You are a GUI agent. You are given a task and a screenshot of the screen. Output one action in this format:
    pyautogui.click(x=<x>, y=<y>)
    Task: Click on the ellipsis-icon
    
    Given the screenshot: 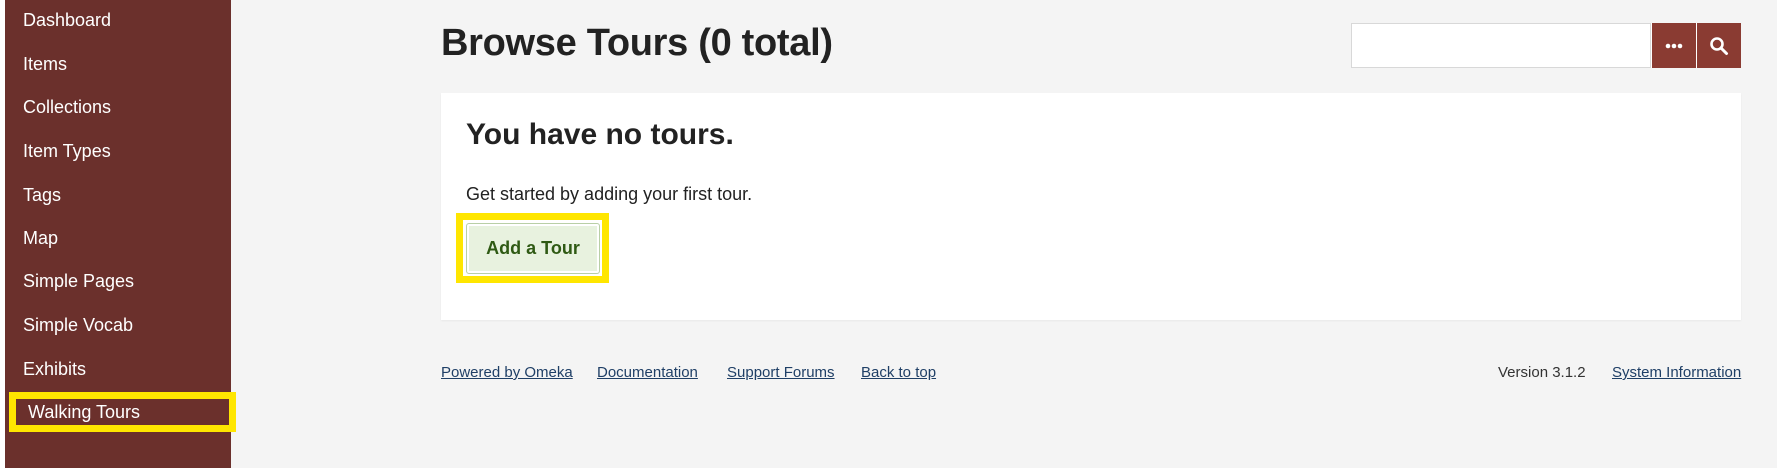 What is the action you would take?
    pyautogui.click(x=1674, y=45)
    